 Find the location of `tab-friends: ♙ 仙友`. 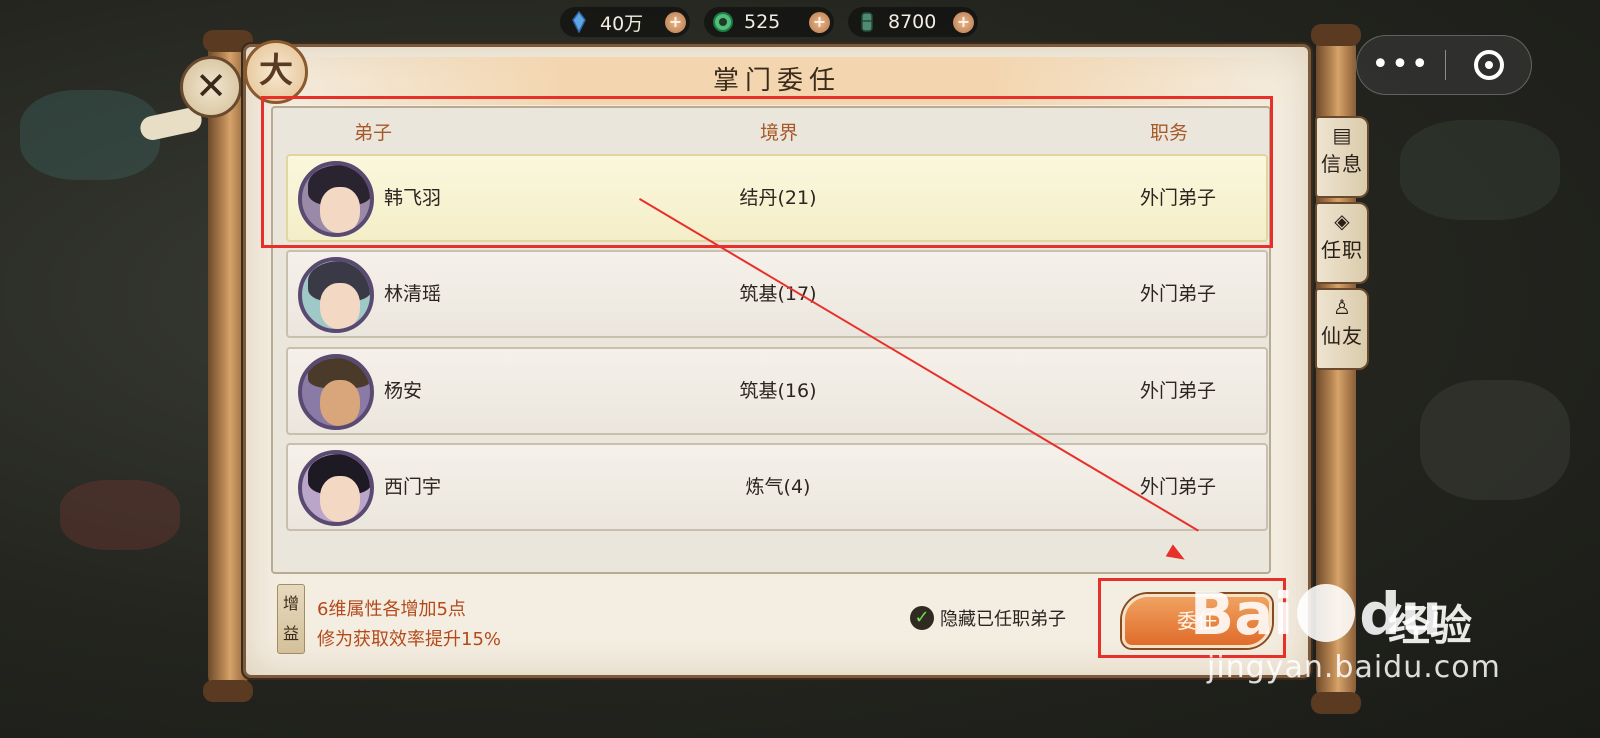

tab-friends: ♙ 仙友 is located at coordinates (1342, 329).